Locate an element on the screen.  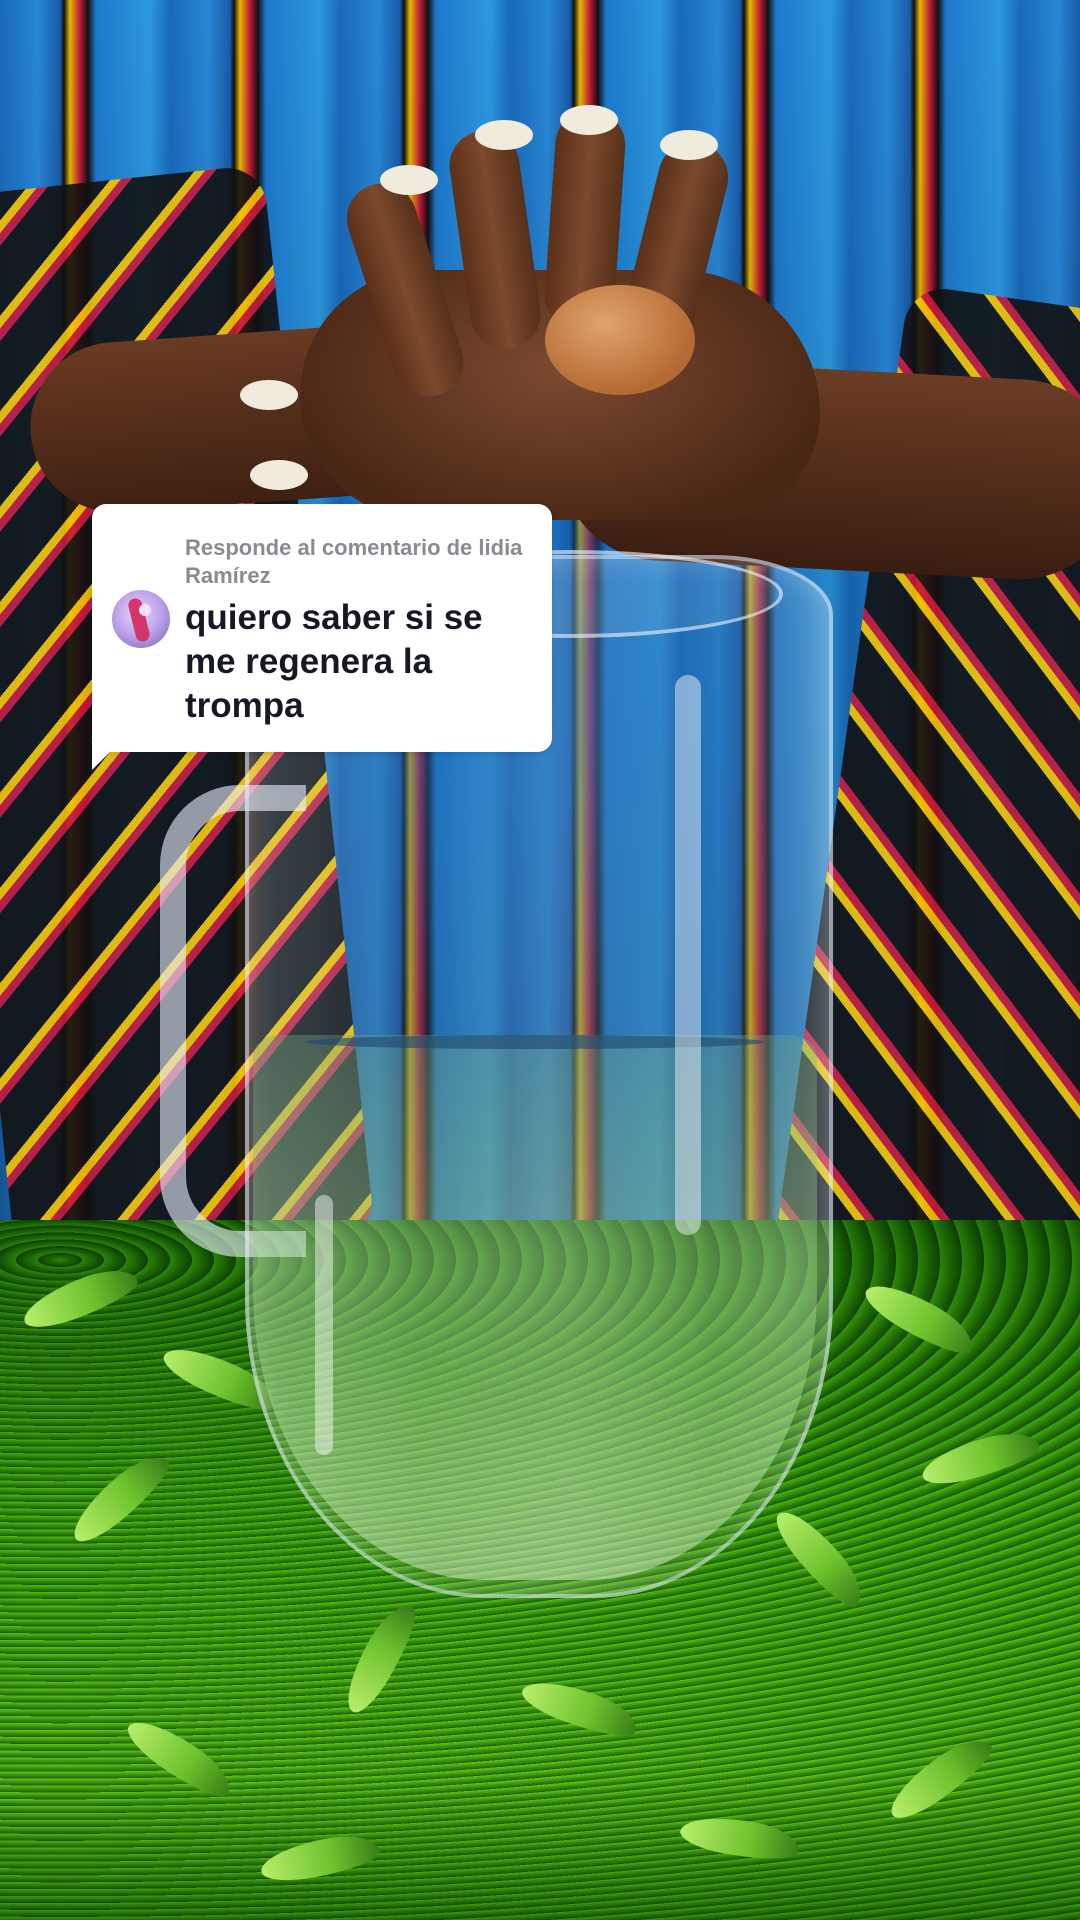
brown-egg is located at coordinates (620, 340).